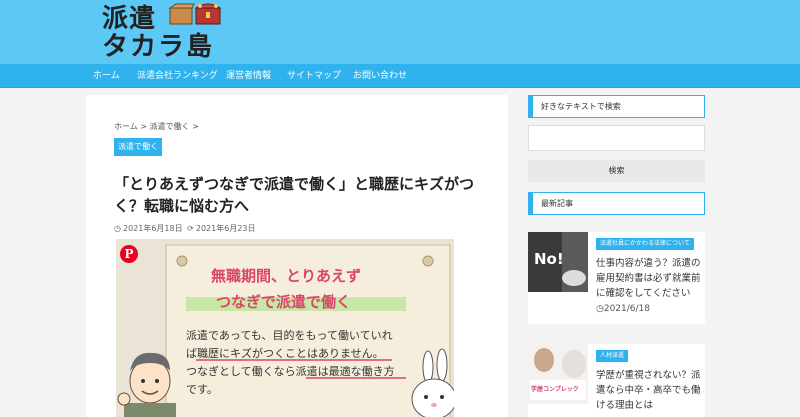 This screenshot has width=800, height=417. Describe the element at coordinates (616, 138) in the screenshot. I see `search-input` at that location.